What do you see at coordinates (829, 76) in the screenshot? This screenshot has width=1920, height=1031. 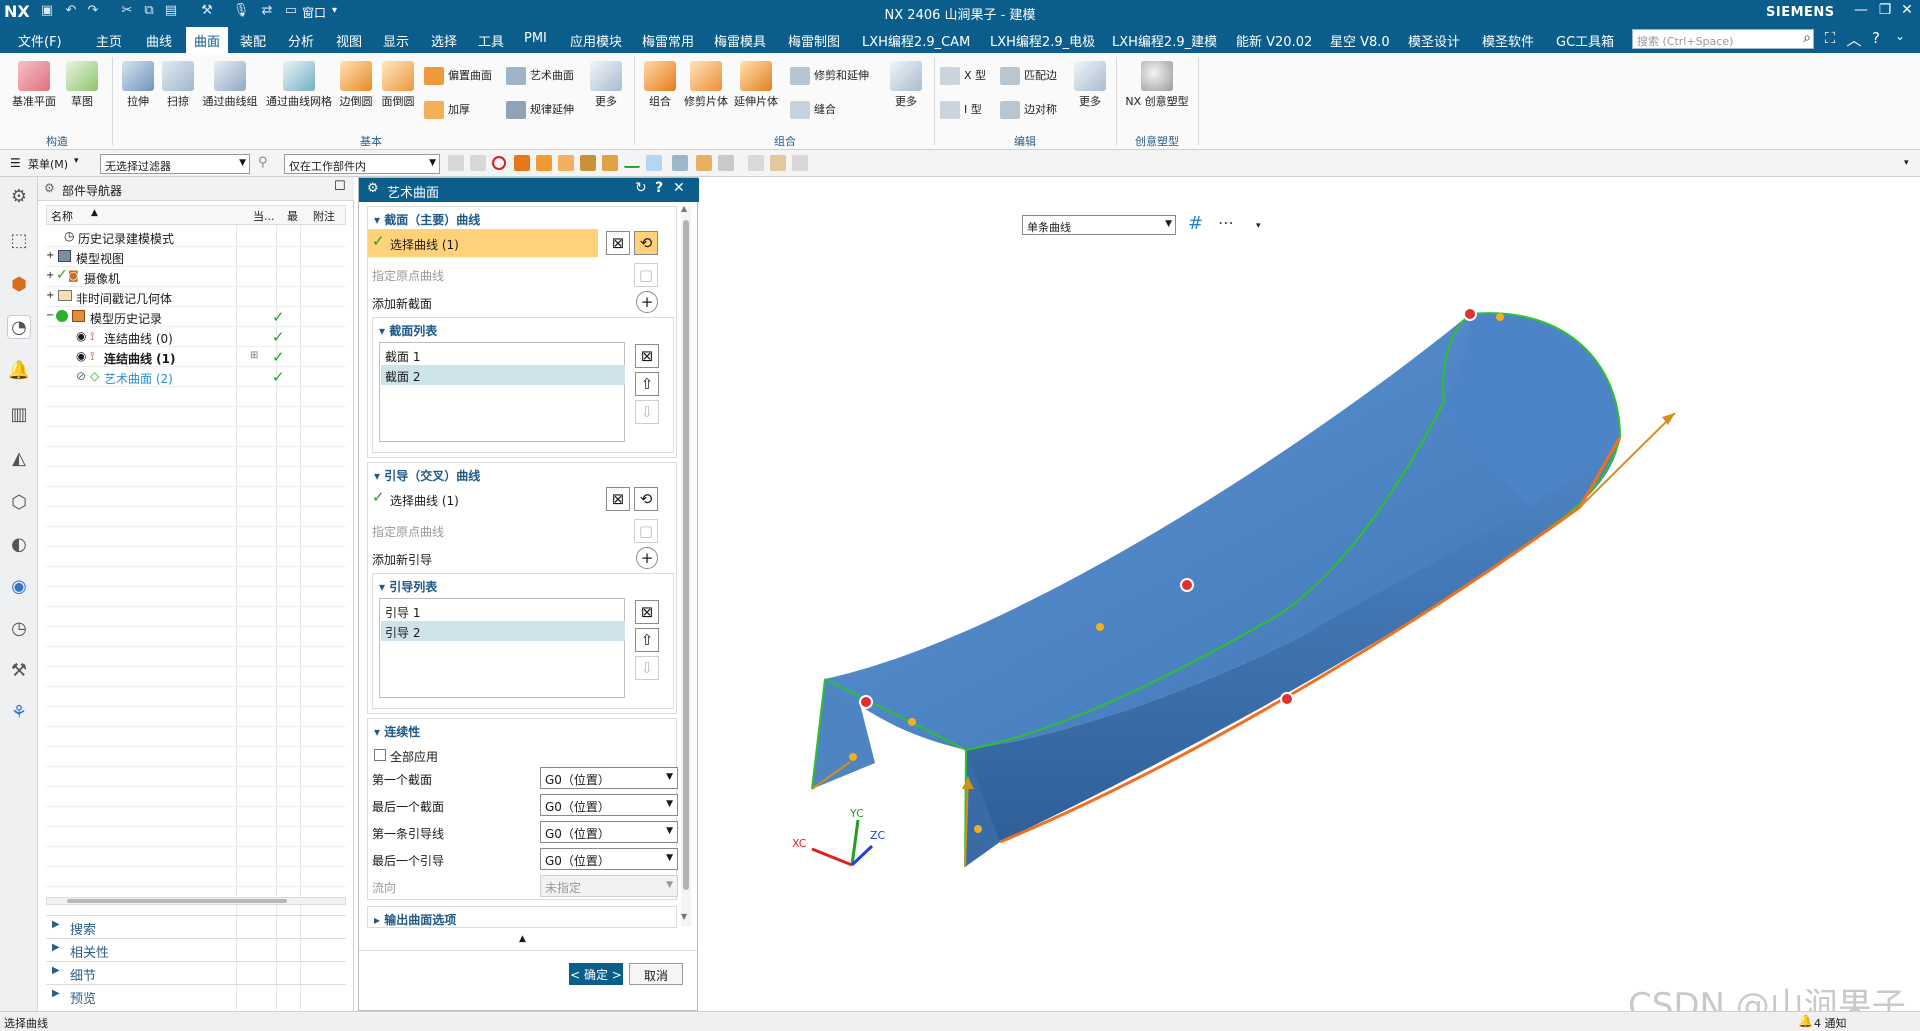 I see `trim-and-extend-button: 修剪和延伸` at bounding box center [829, 76].